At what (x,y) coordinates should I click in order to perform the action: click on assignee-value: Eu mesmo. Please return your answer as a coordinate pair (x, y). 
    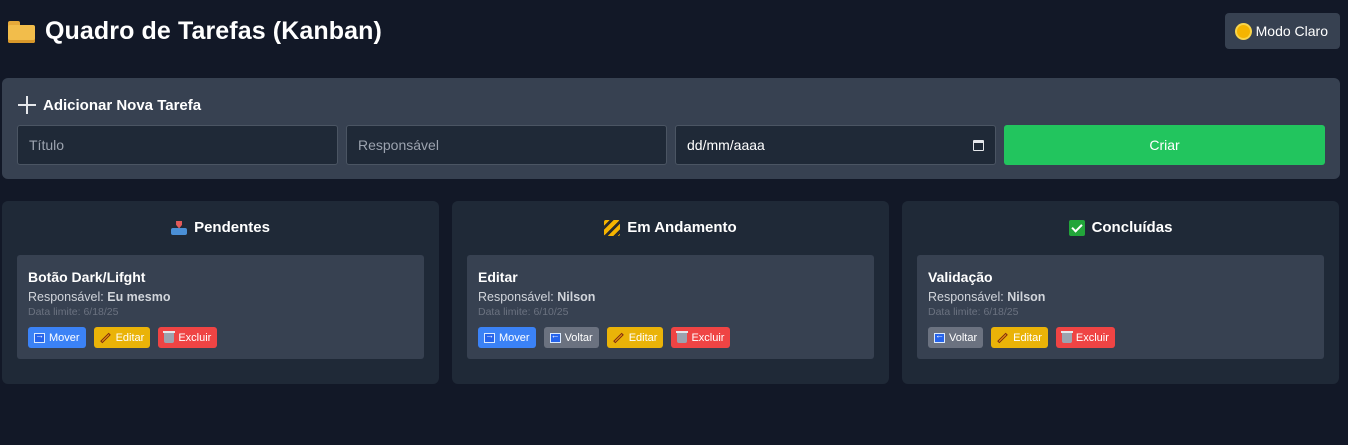
    Looking at the image, I should click on (139, 297).